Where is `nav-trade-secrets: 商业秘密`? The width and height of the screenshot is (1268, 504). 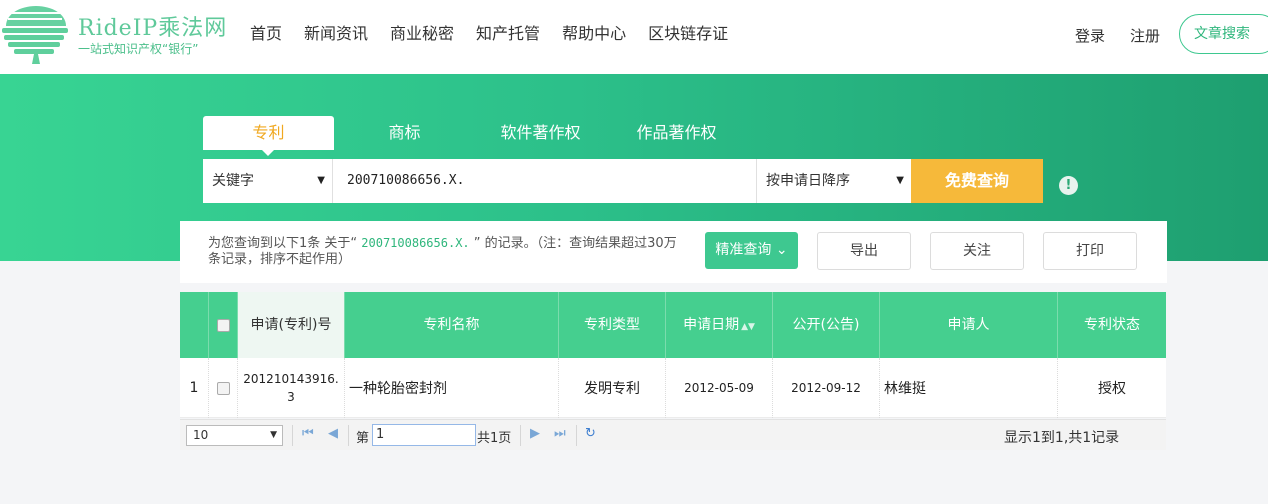 nav-trade-secrets: 商业秘密 is located at coordinates (422, 34).